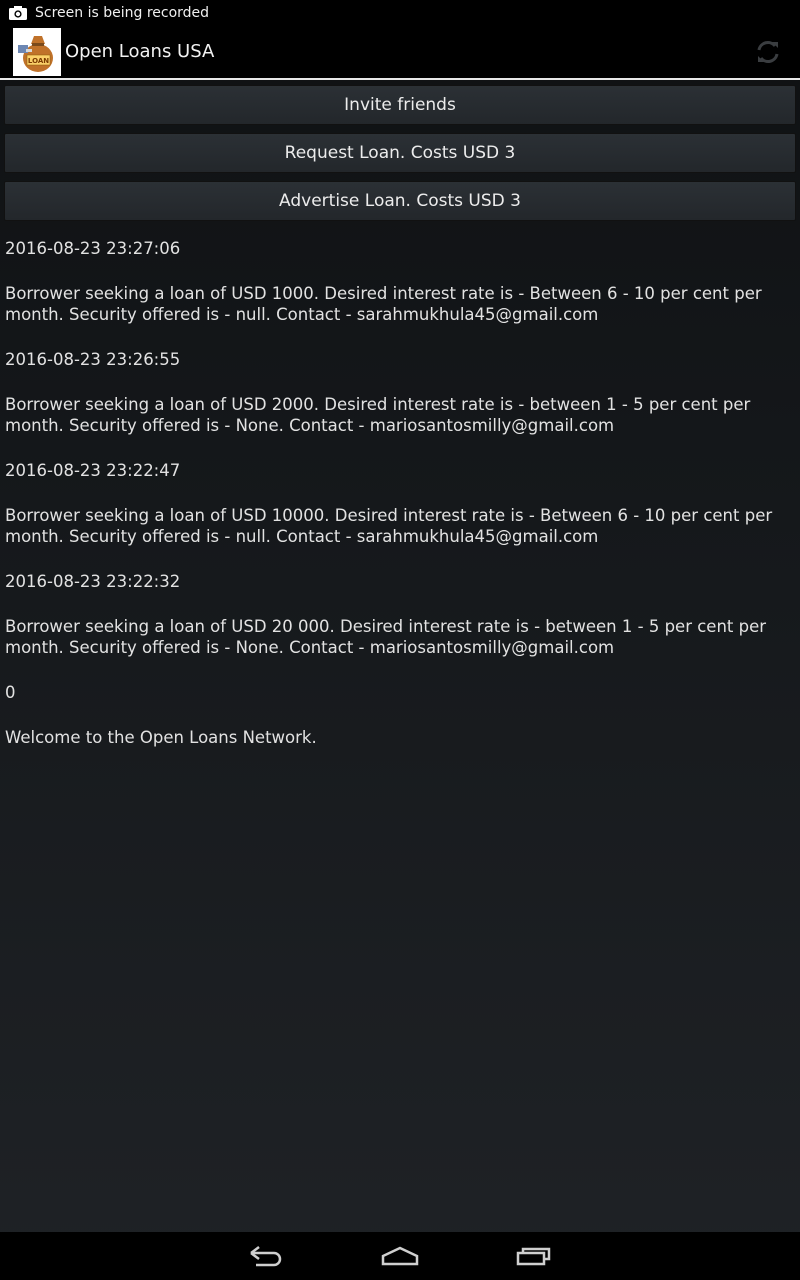 This screenshot has width=800, height=1280. I want to click on home-icon, so click(400, 1256).